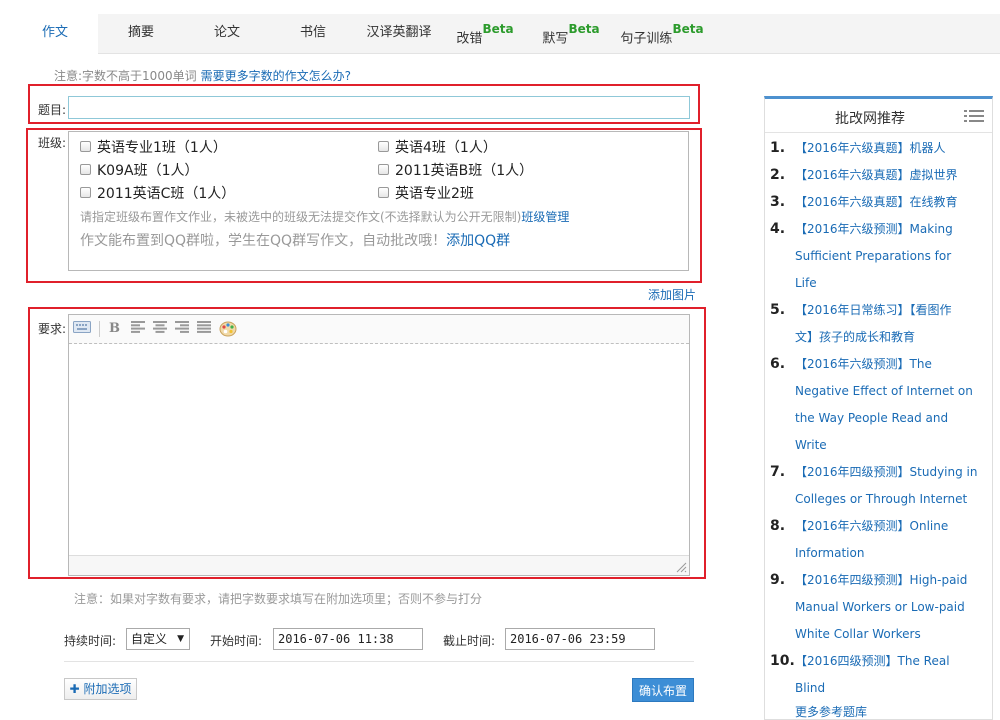 The width and height of the screenshot is (1000, 720). Describe the element at coordinates (681, 567) in the screenshot. I see `resize-handle-icon` at that location.